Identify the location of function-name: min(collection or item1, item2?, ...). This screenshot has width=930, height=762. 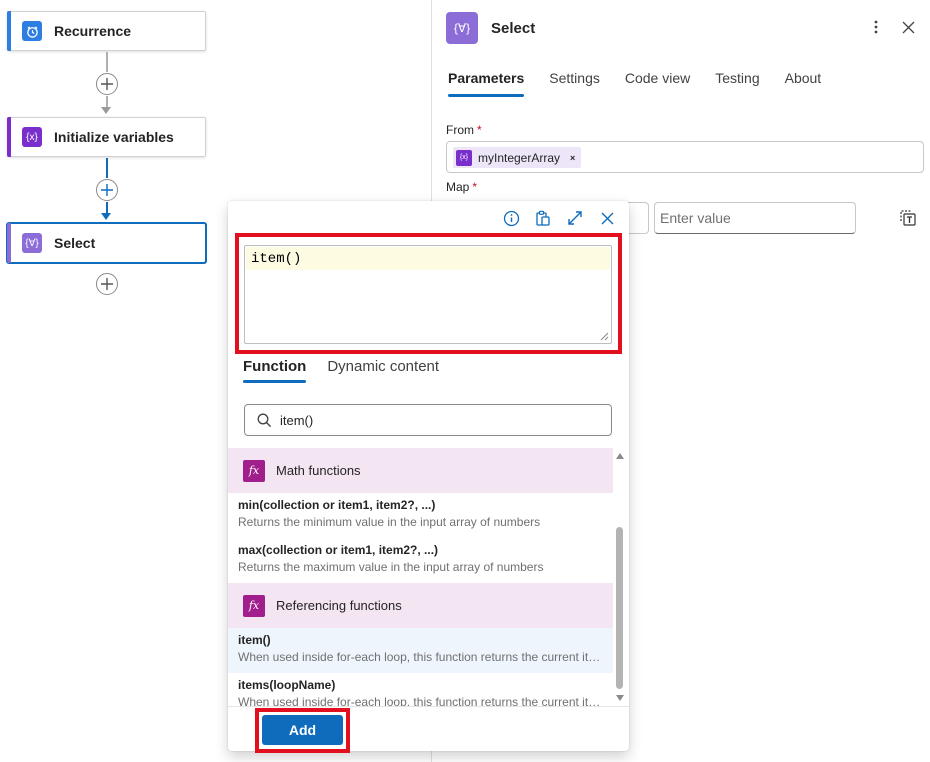
(337, 505).